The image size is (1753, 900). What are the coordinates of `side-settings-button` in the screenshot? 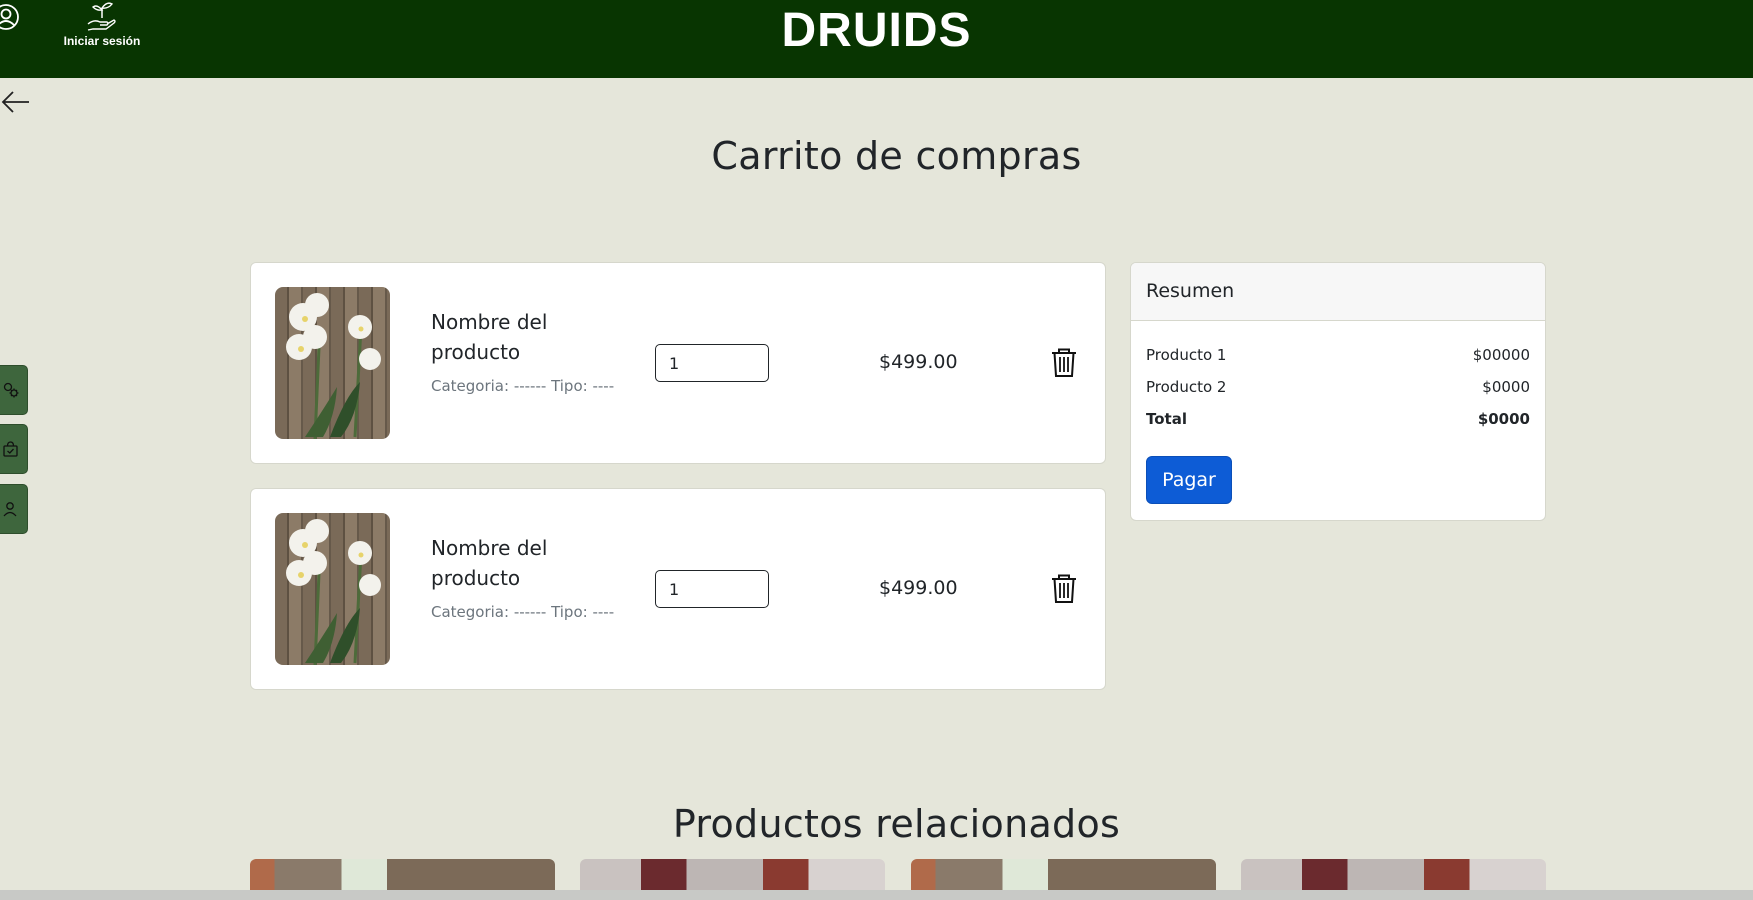 It's located at (14, 390).